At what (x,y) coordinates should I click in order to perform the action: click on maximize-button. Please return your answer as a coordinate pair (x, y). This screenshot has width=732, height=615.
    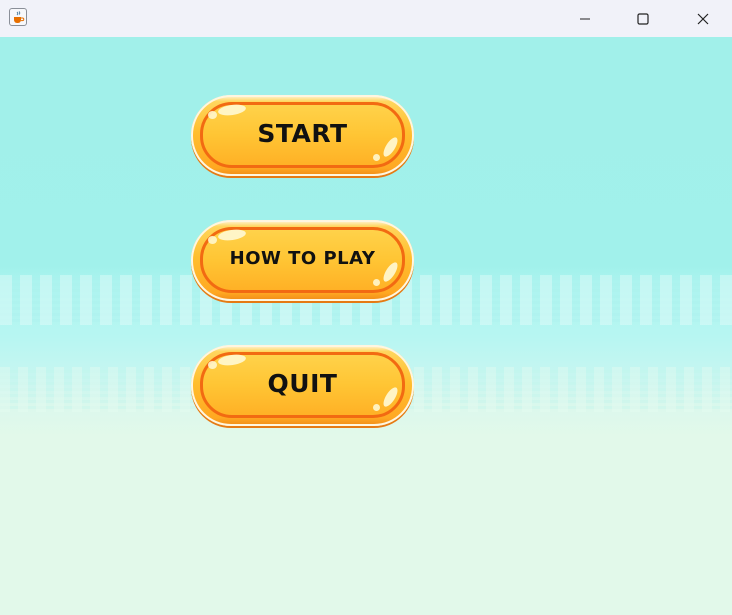
    Looking at the image, I should click on (643, 18).